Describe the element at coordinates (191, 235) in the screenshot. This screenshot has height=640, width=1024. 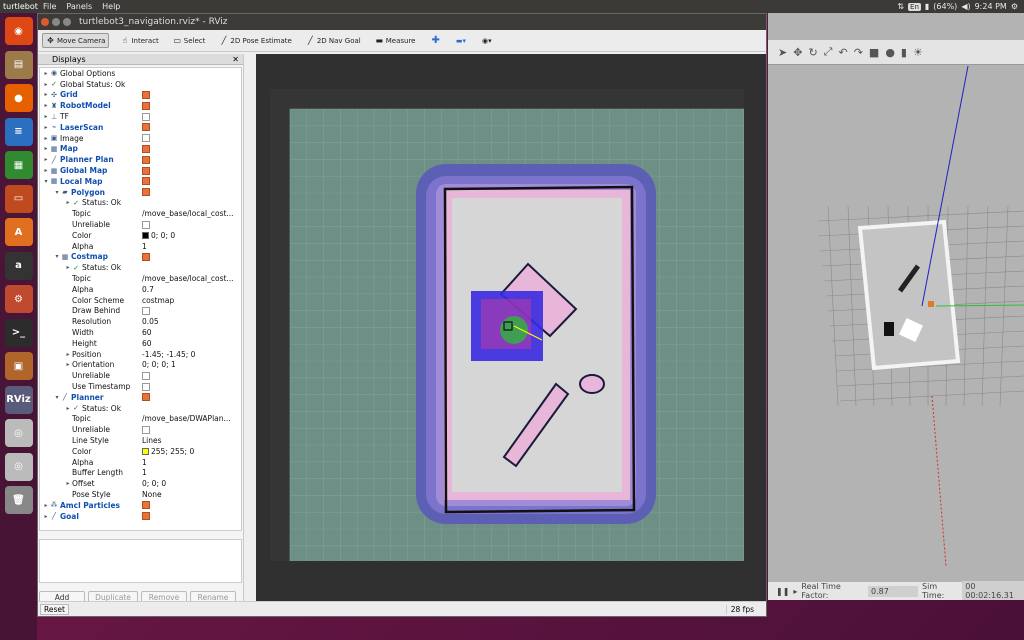
I see `display-value-cell: 0; 0; 0` at that location.